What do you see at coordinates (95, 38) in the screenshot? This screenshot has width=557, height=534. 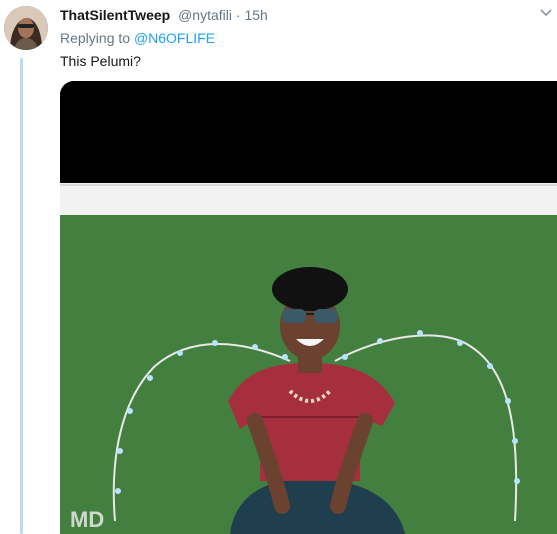 I see `replying-prefix: Replying to` at bounding box center [95, 38].